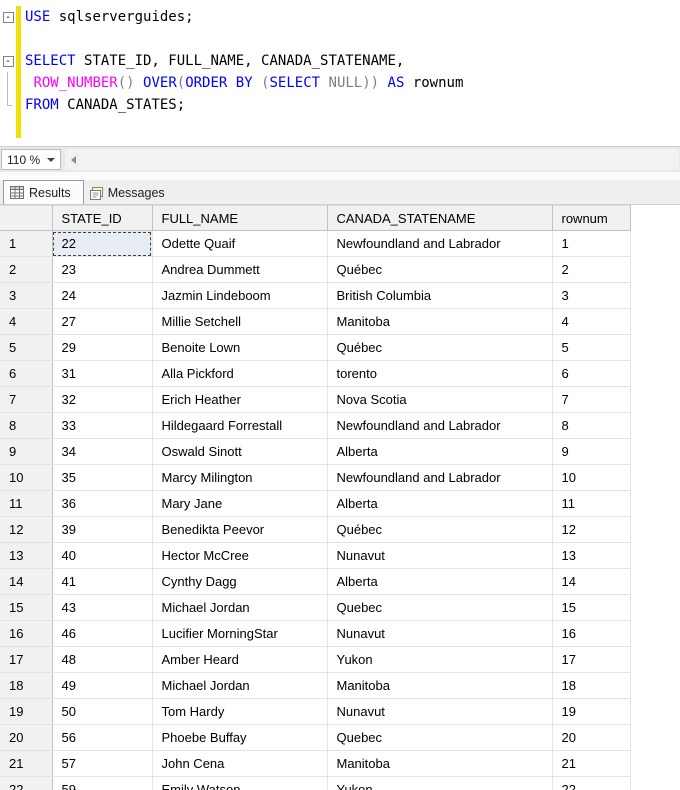 The image size is (680, 790). I want to click on row-number: 16, so click(26, 633).